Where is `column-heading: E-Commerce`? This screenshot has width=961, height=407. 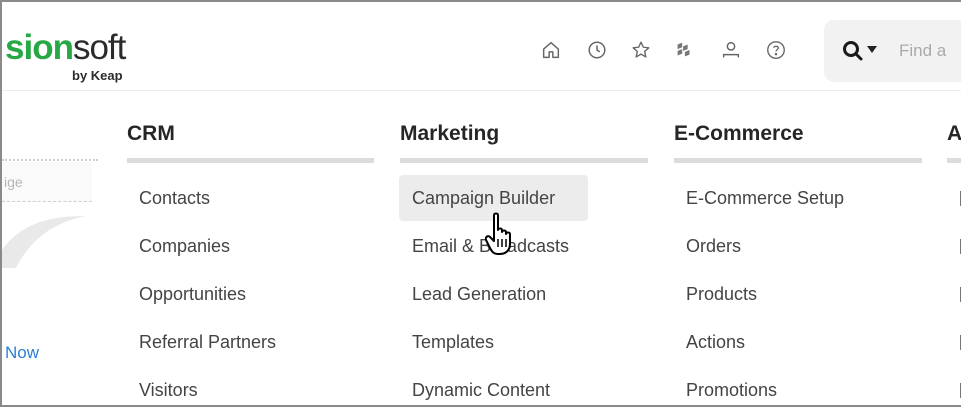 column-heading: E-Commerce is located at coordinates (739, 133).